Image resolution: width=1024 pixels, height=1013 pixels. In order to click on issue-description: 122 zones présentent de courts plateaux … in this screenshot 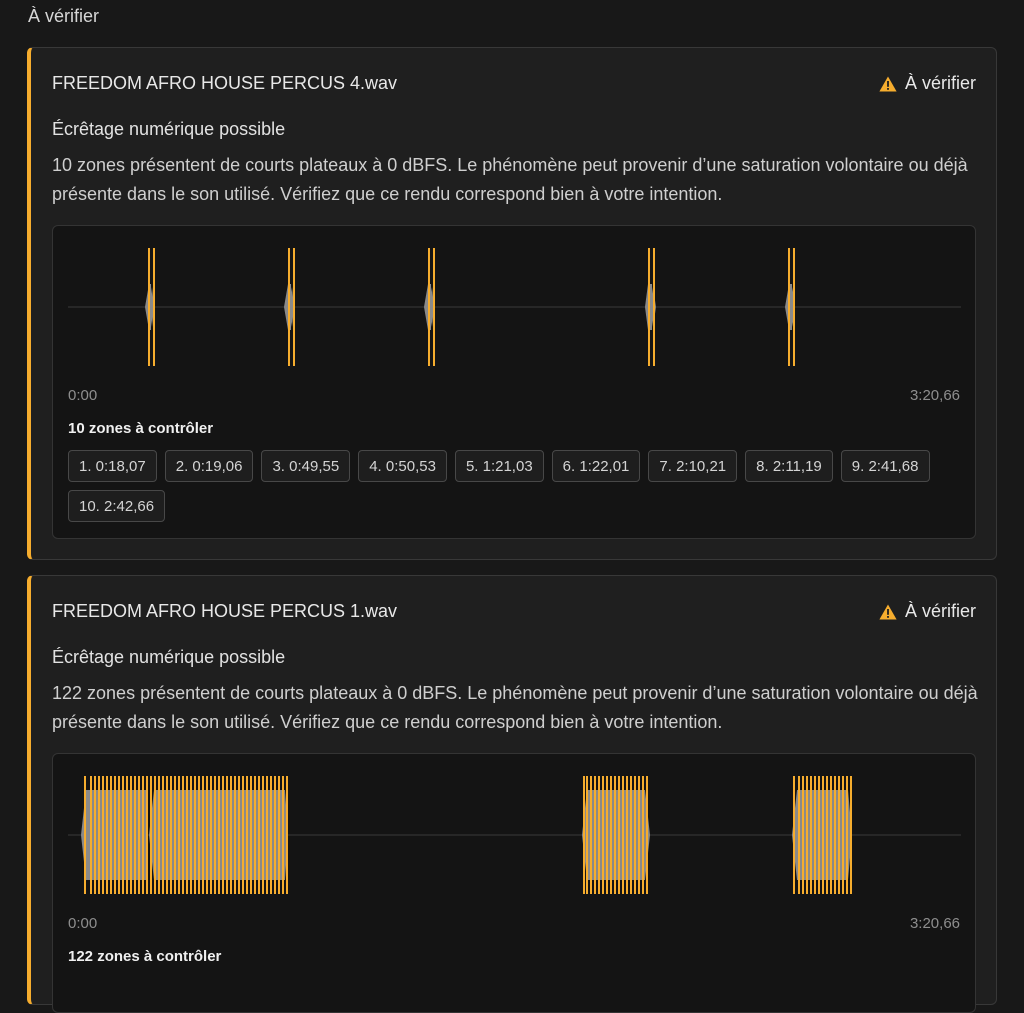, I will do `click(515, 707)`.